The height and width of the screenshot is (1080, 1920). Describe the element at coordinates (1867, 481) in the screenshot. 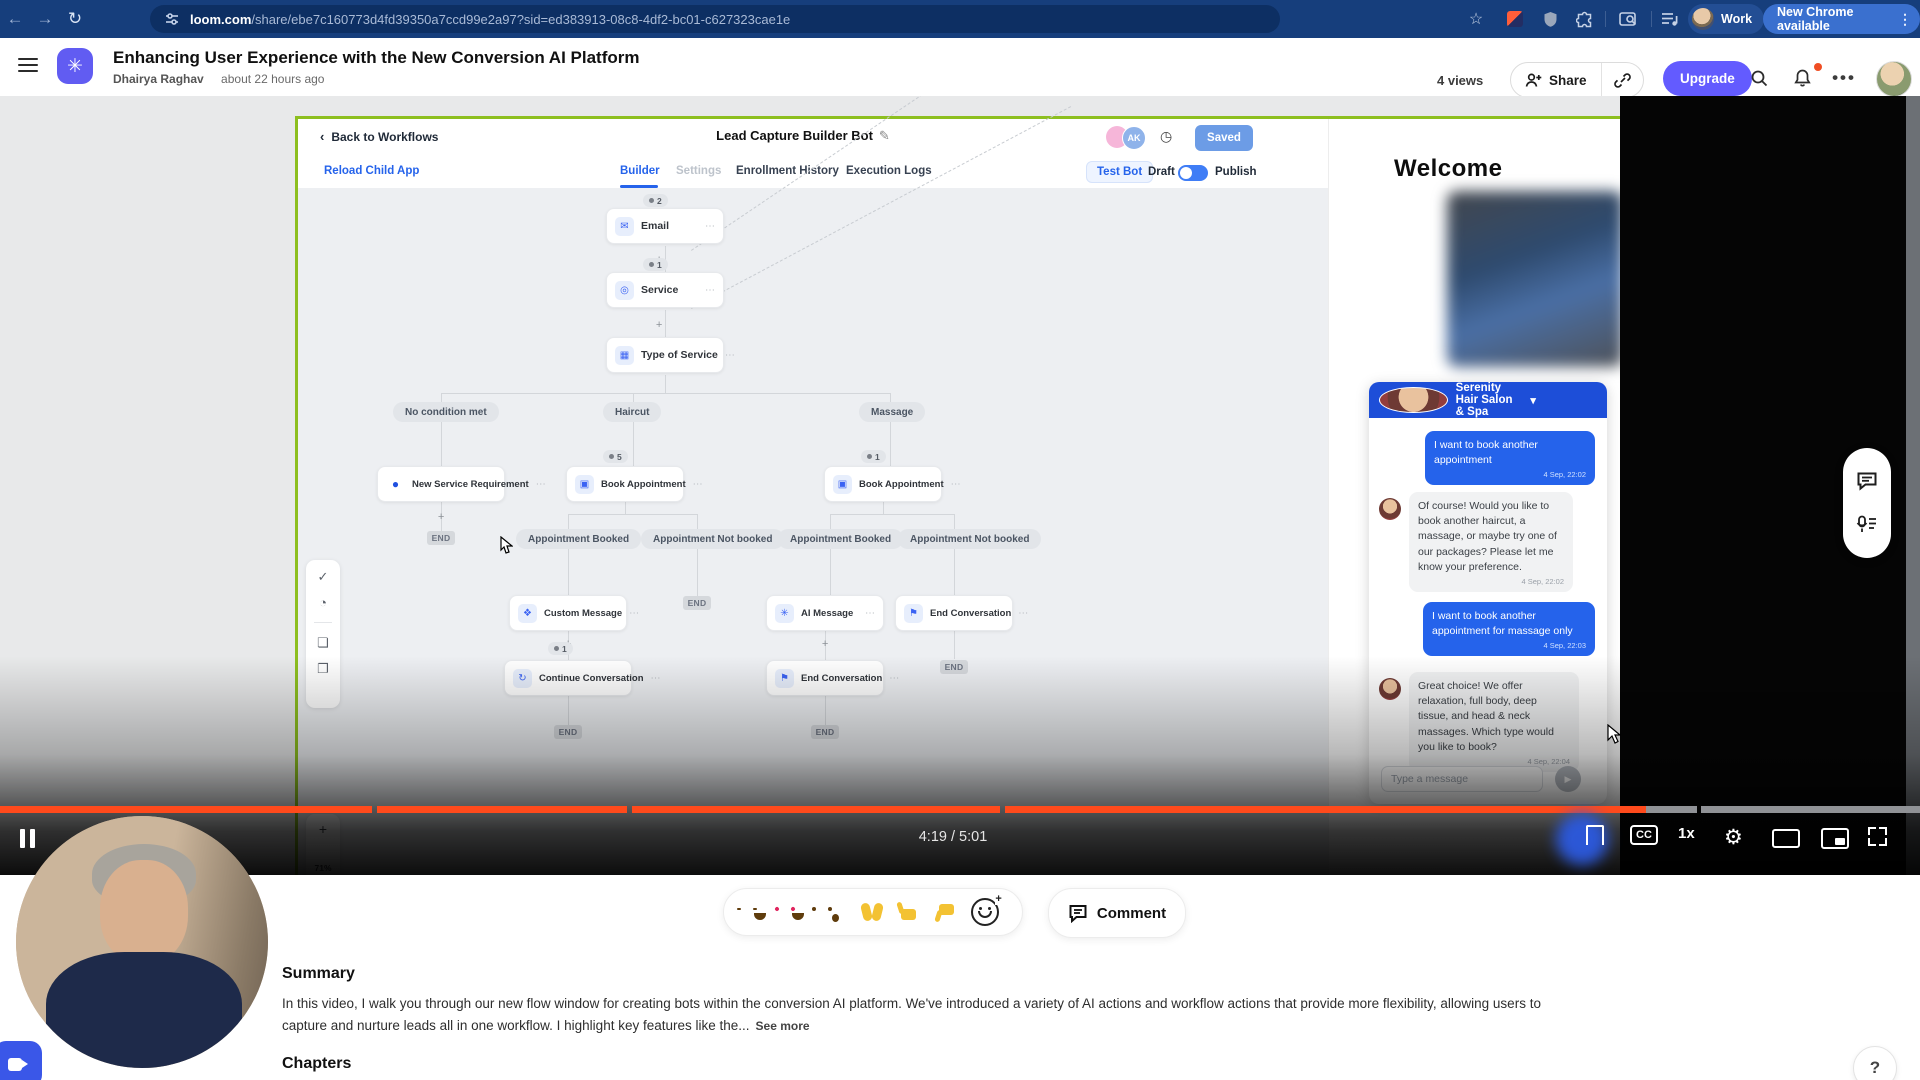

I see `comments-icon` at that location.